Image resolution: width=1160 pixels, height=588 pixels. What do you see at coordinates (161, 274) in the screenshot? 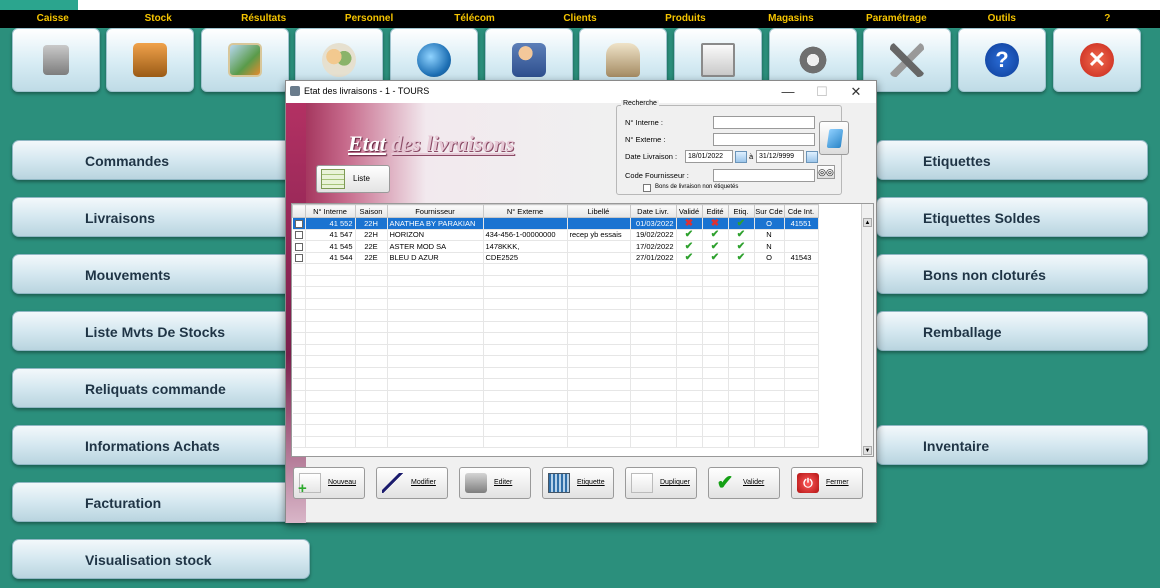
I see `nav-mouvements: Mouvements` at bounding box center [161, 274].